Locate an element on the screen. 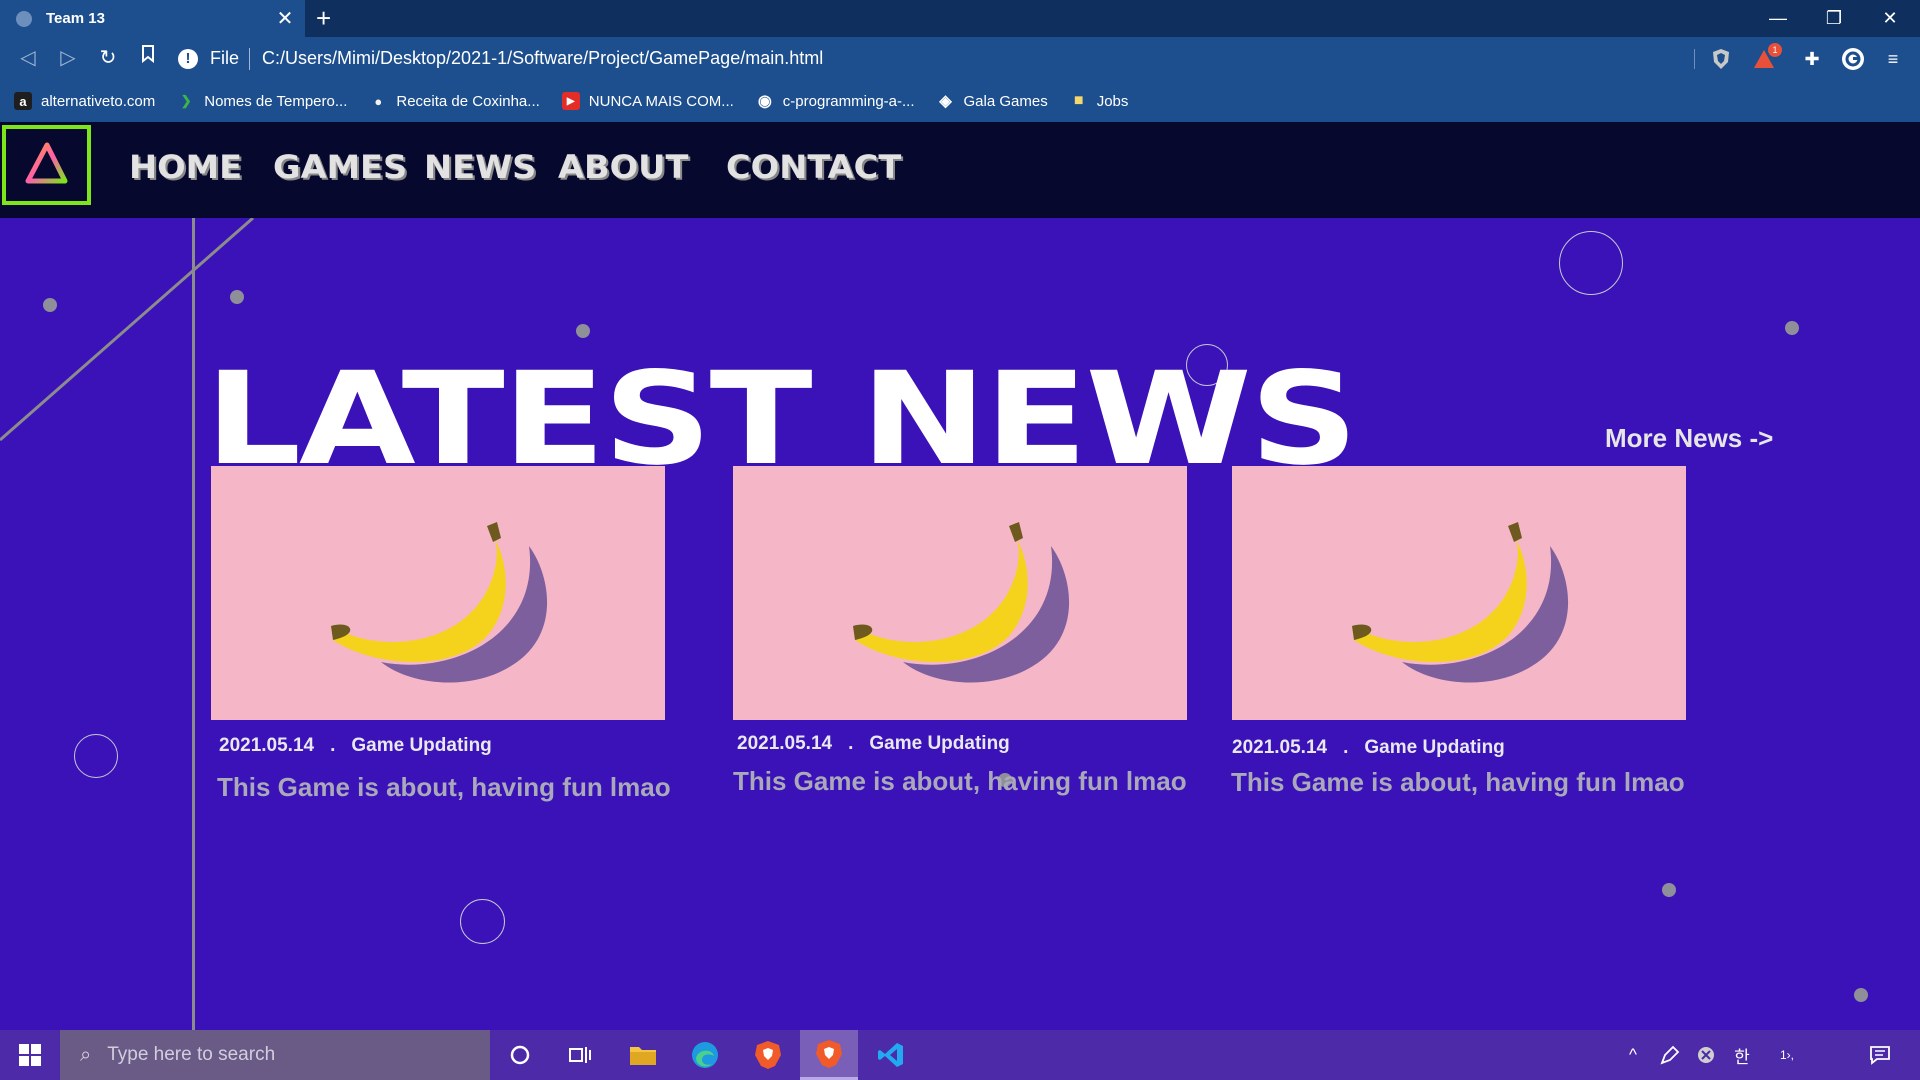 This screenshot has width=1920, height=1080. grammarly-icon is located at coordinates (1853, 59).